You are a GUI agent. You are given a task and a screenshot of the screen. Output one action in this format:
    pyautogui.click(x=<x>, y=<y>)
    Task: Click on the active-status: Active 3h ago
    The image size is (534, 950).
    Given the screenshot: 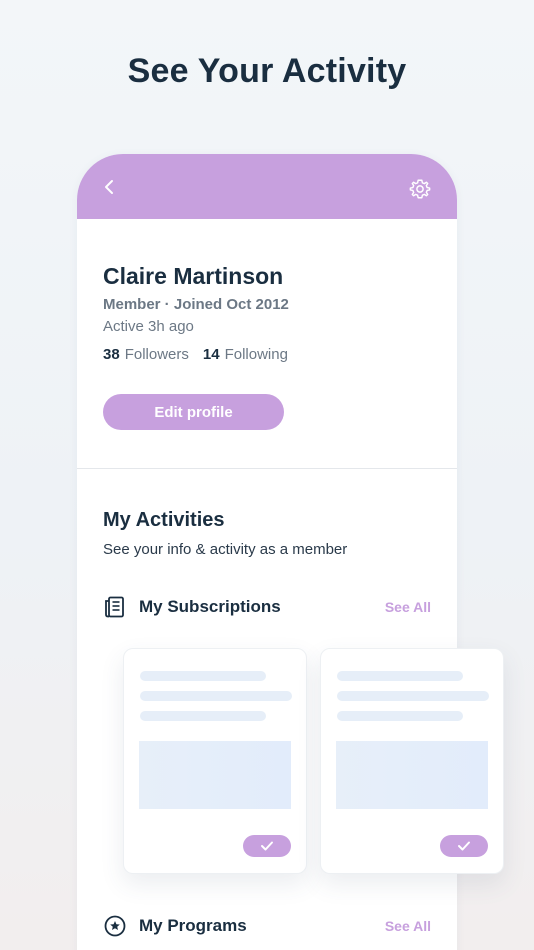 What is the action you would take?
    pyautogui.click(x=148, y=326)
    